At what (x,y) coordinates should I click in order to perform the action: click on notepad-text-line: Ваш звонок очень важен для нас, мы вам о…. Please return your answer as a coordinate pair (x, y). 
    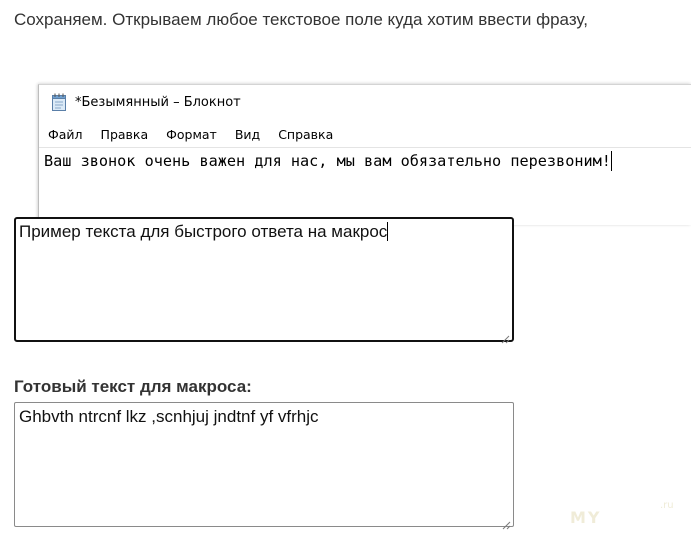
    Looking at the image, I should click on (328, 161).